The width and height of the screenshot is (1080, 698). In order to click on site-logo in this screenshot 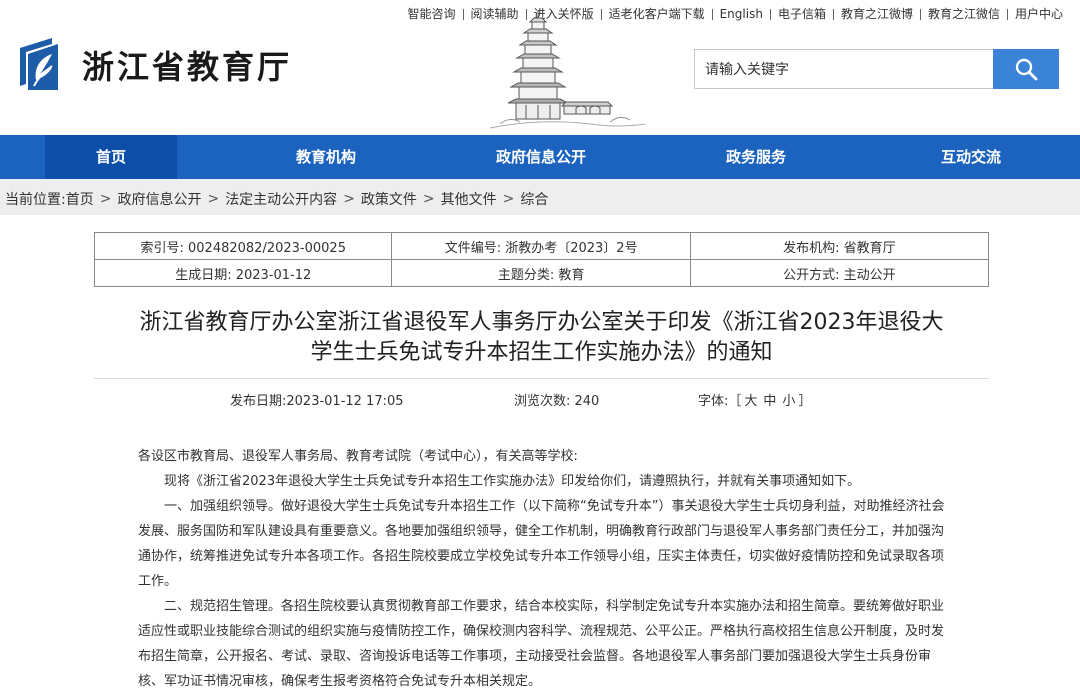, I will do `click(41, 64)`.